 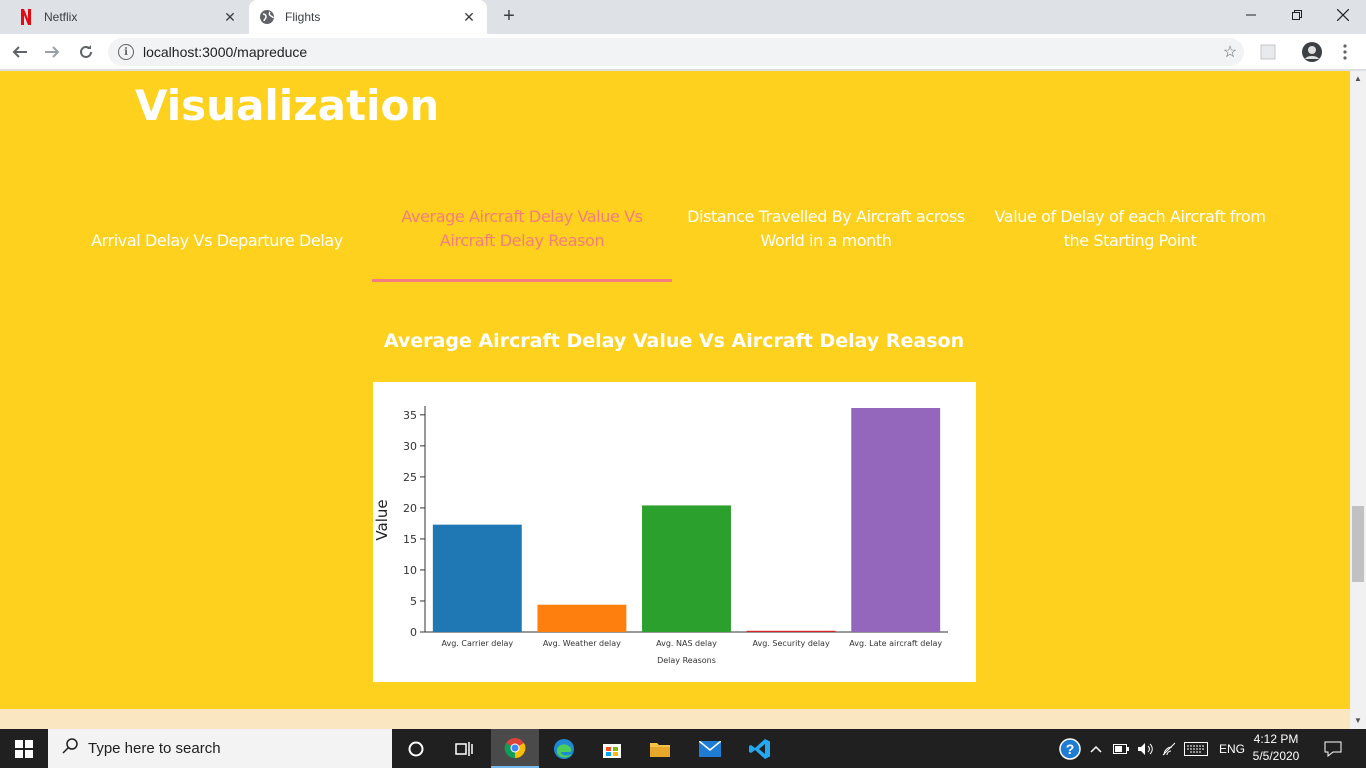 I want to click on x-tick-label: Avg. Weather delay, so click(x=582, y=643).